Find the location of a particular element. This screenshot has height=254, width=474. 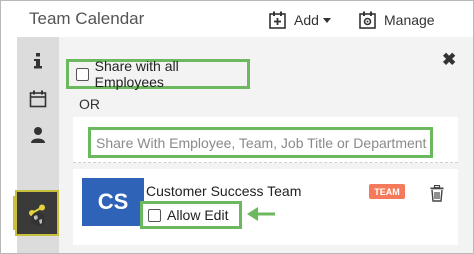

share-search-input is located at coordinates (260, 142).